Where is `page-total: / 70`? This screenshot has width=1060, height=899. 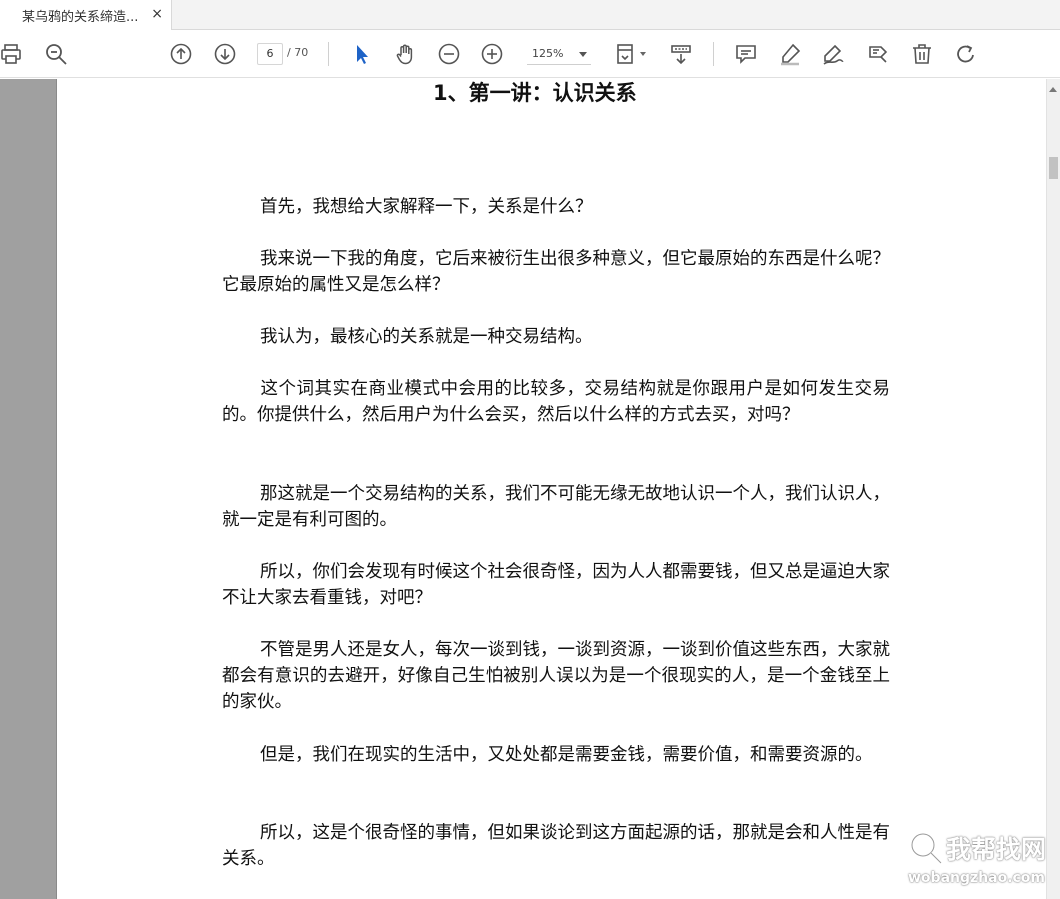 page-total: / 70 is located at coordinates (298, 52).